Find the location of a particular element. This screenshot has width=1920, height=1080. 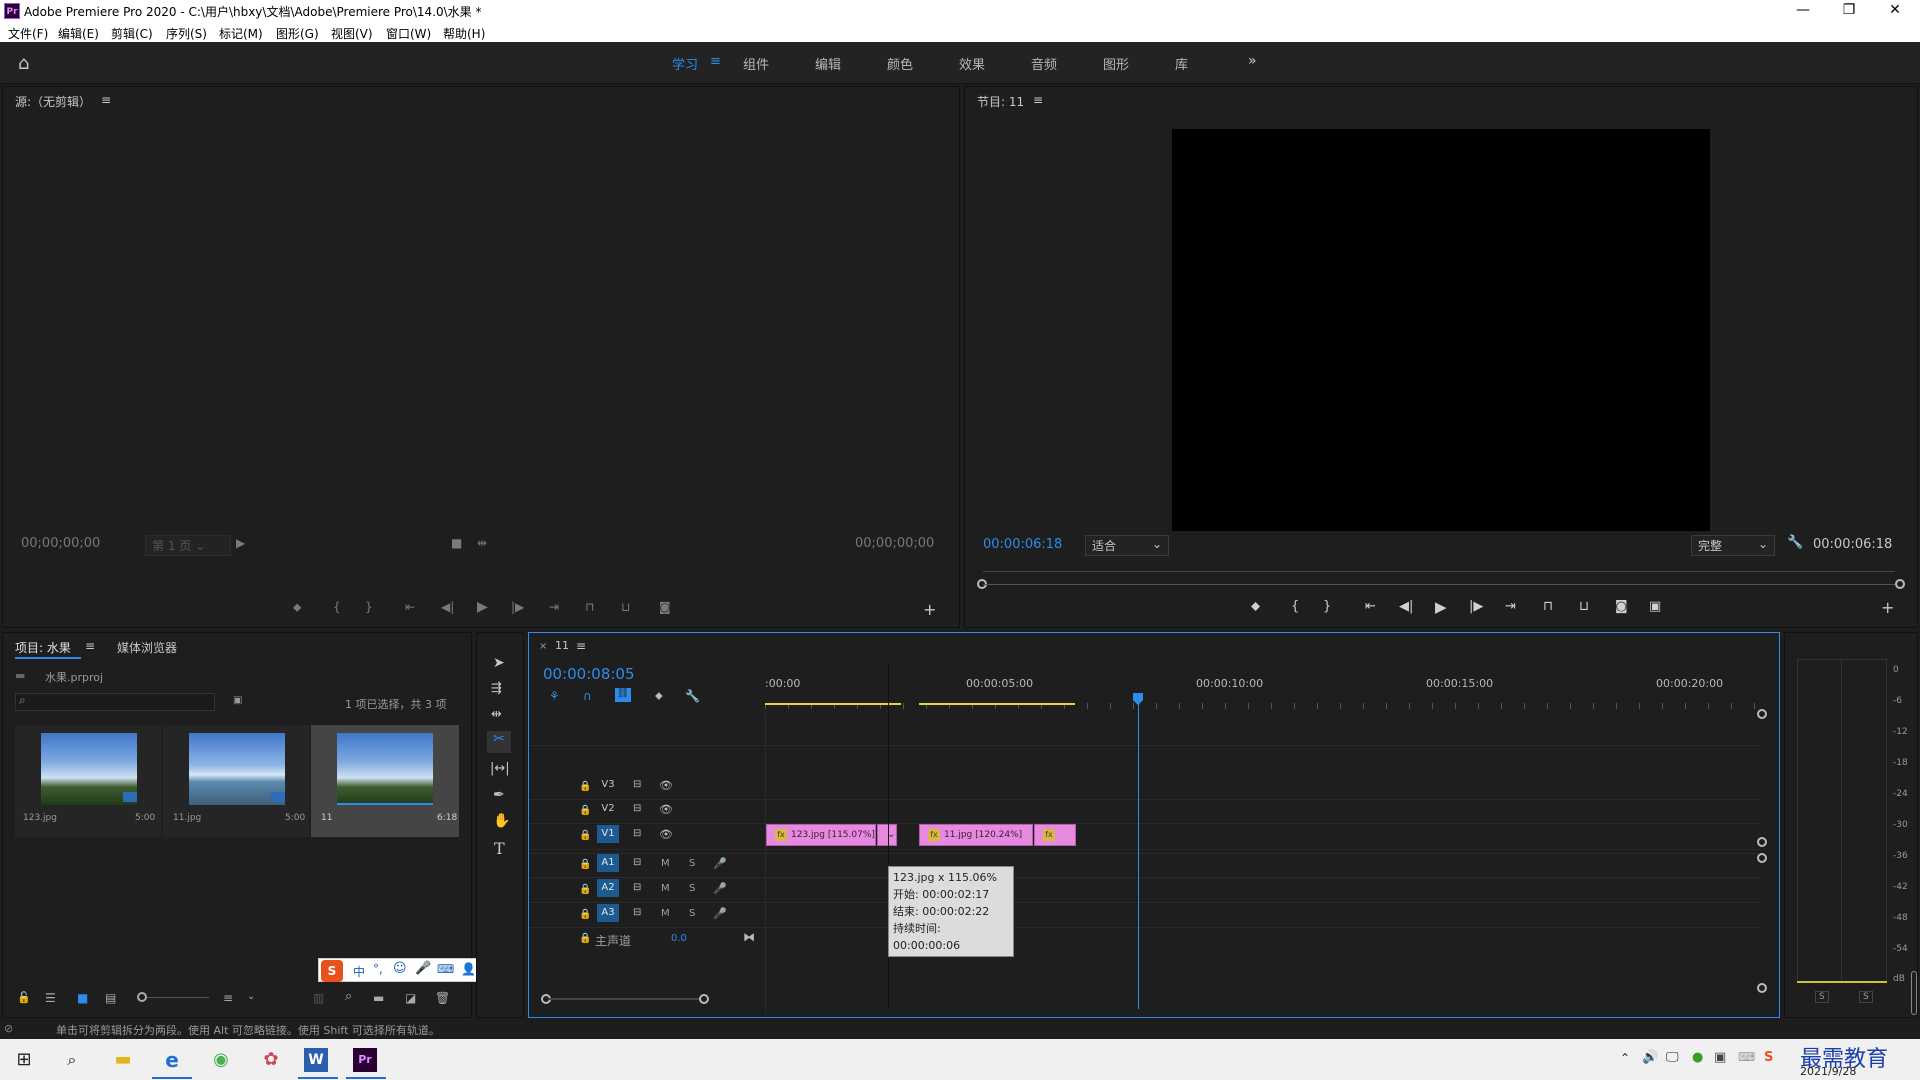

more-workspaces-icon: » is located at coordinates (1252, 61).